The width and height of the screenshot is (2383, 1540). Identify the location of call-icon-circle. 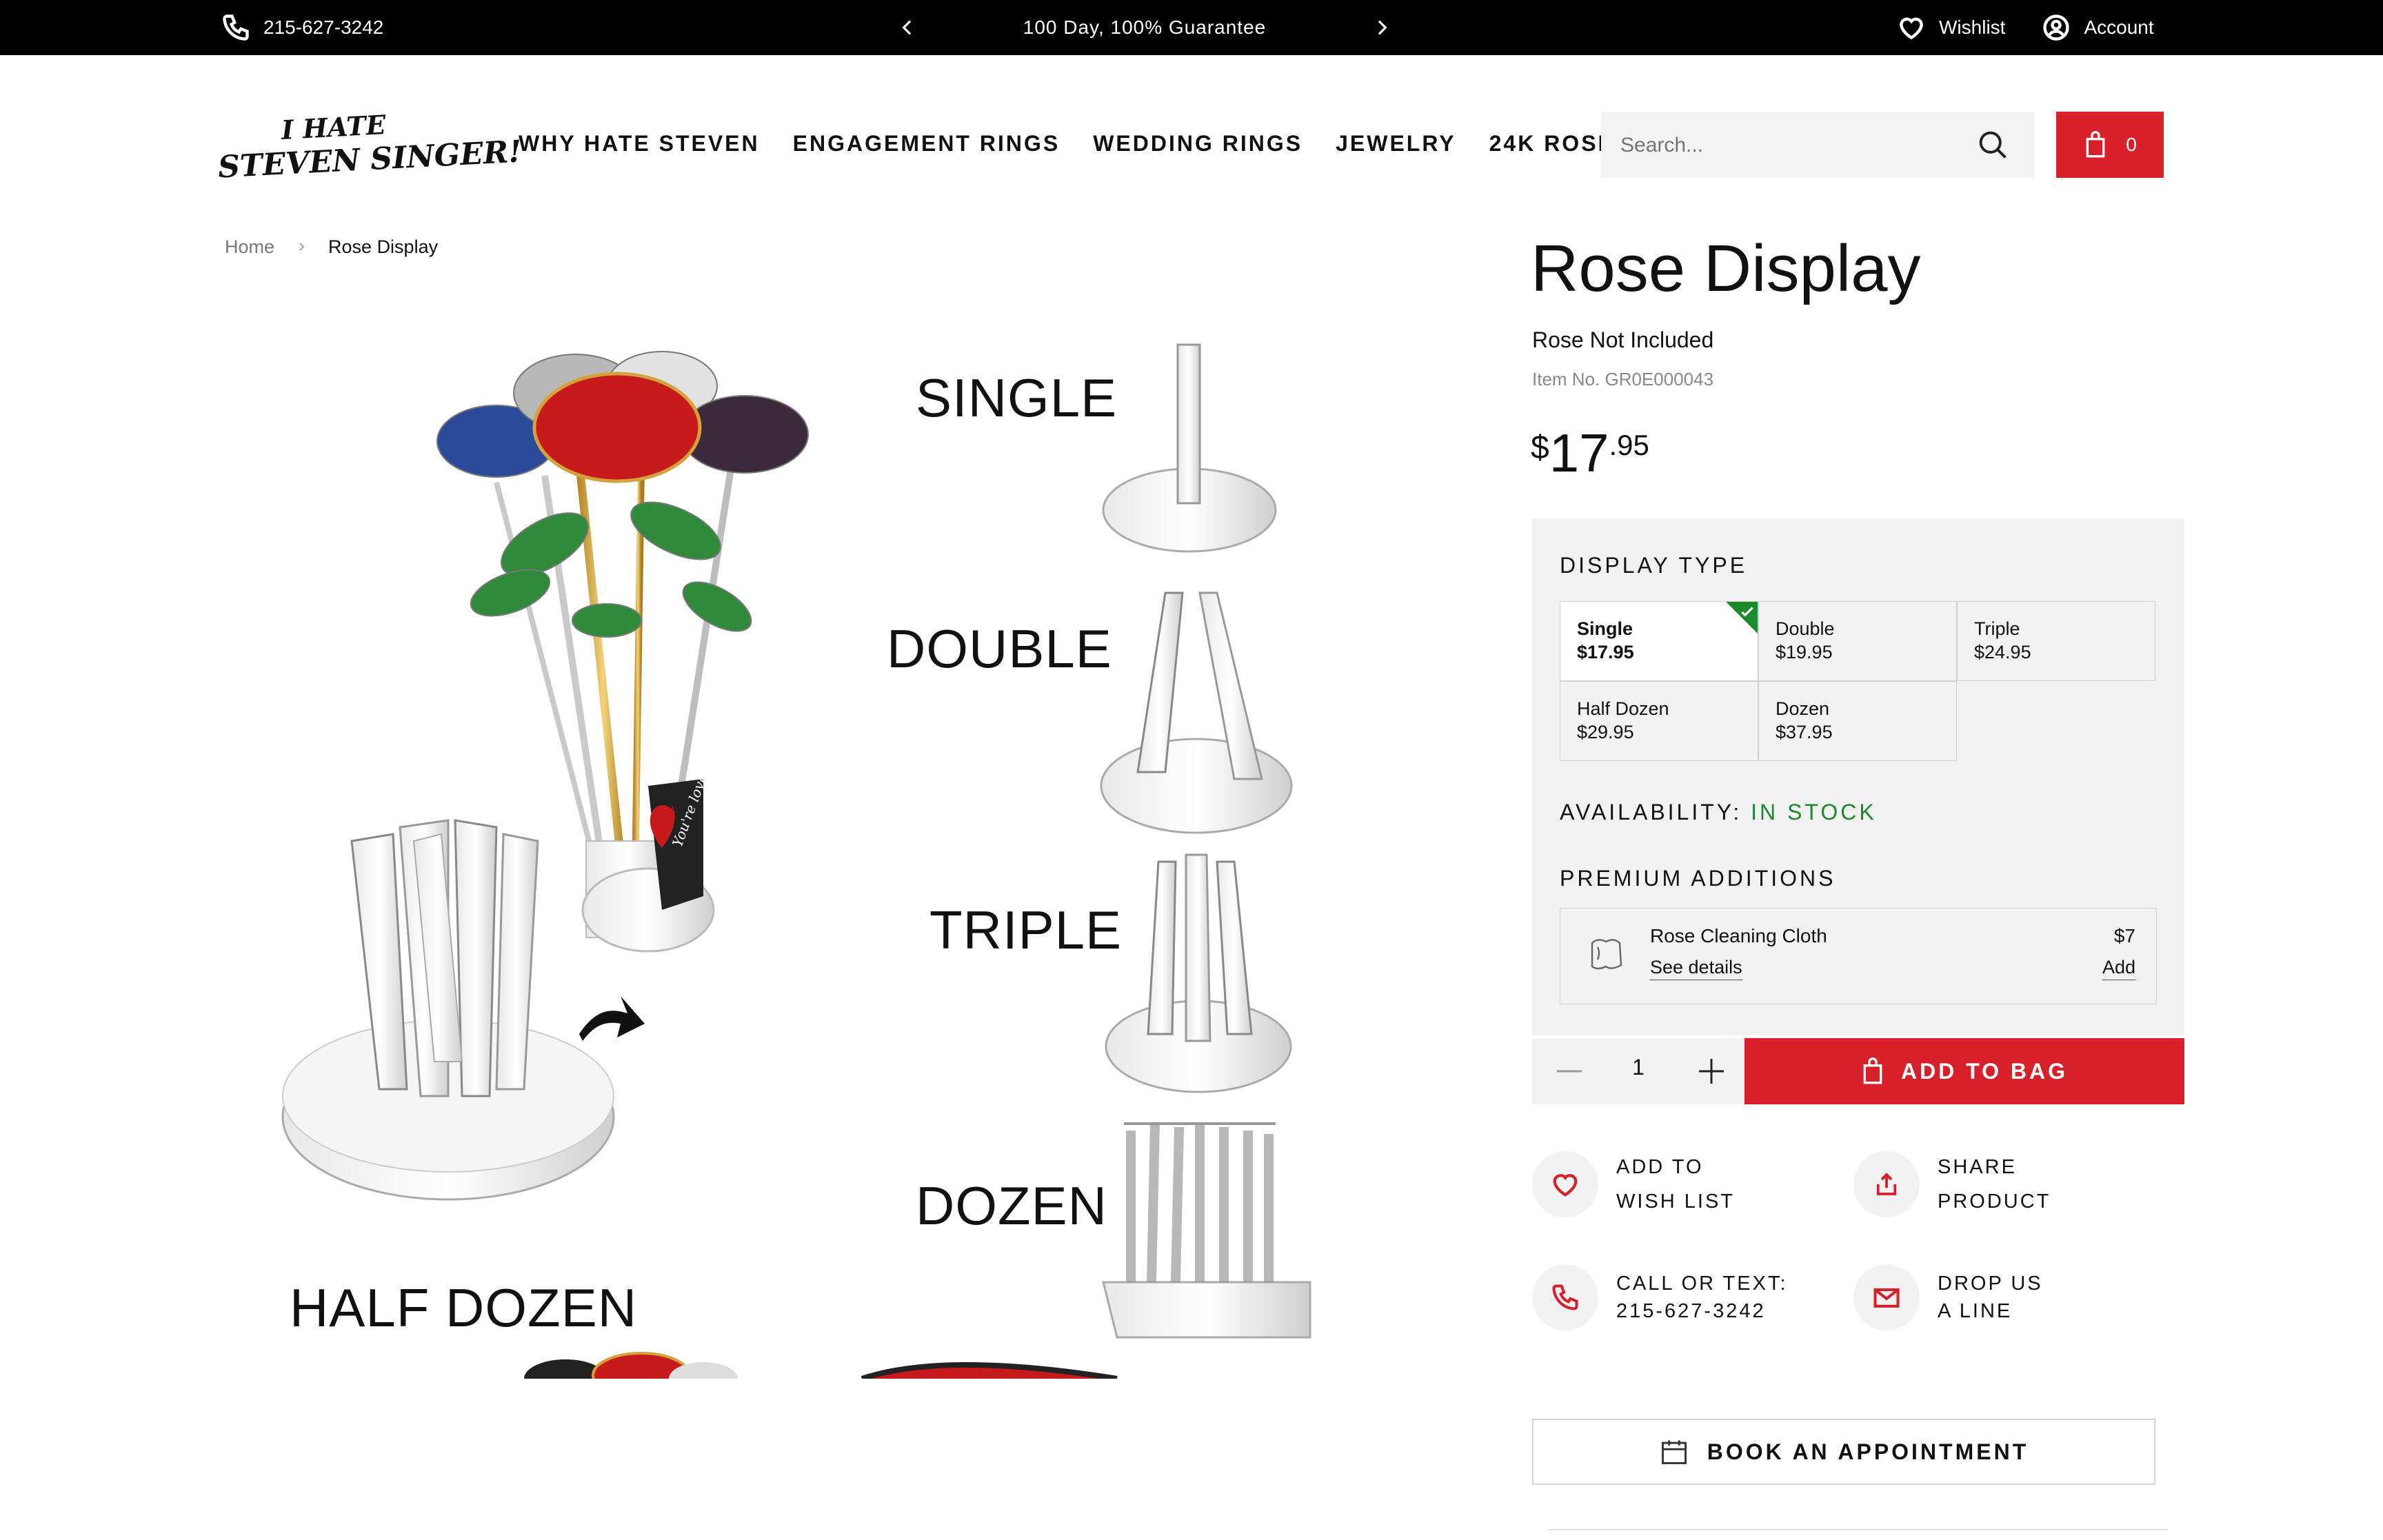
(1565, 1297).